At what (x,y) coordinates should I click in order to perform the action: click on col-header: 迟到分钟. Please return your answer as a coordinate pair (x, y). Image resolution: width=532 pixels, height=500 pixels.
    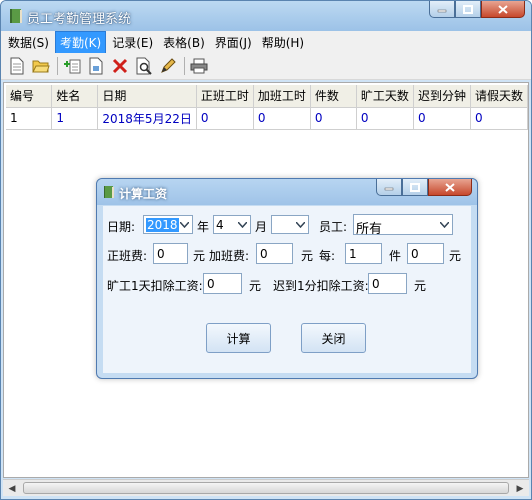
    Looking at the image, I should click on (442, 96).